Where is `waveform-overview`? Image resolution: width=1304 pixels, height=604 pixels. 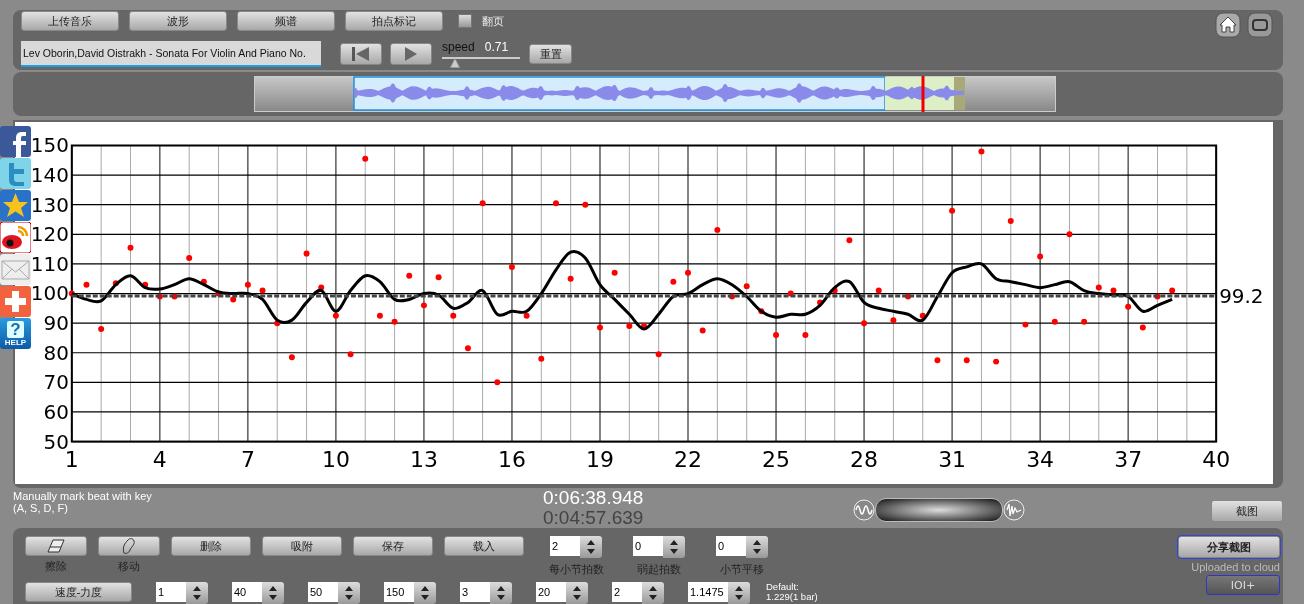
waveform-overview is located at coordinates (655, 94).